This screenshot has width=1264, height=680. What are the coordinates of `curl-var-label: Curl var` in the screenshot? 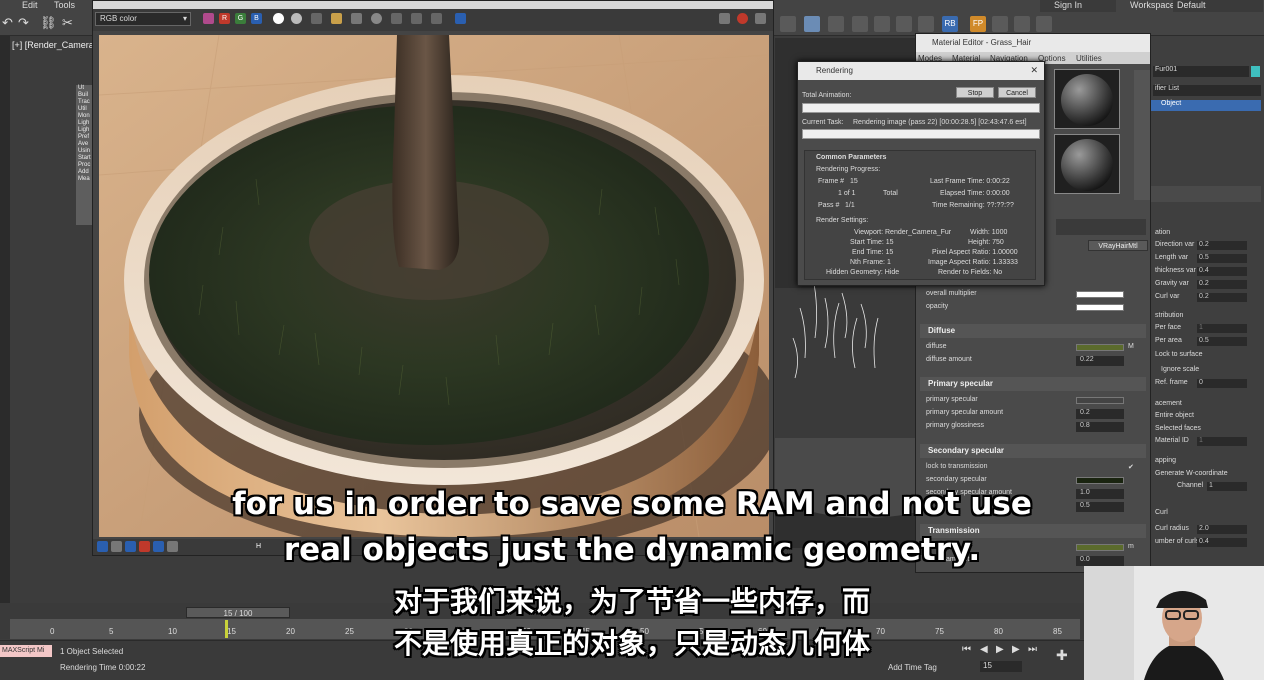 It's located at (1167, 296).